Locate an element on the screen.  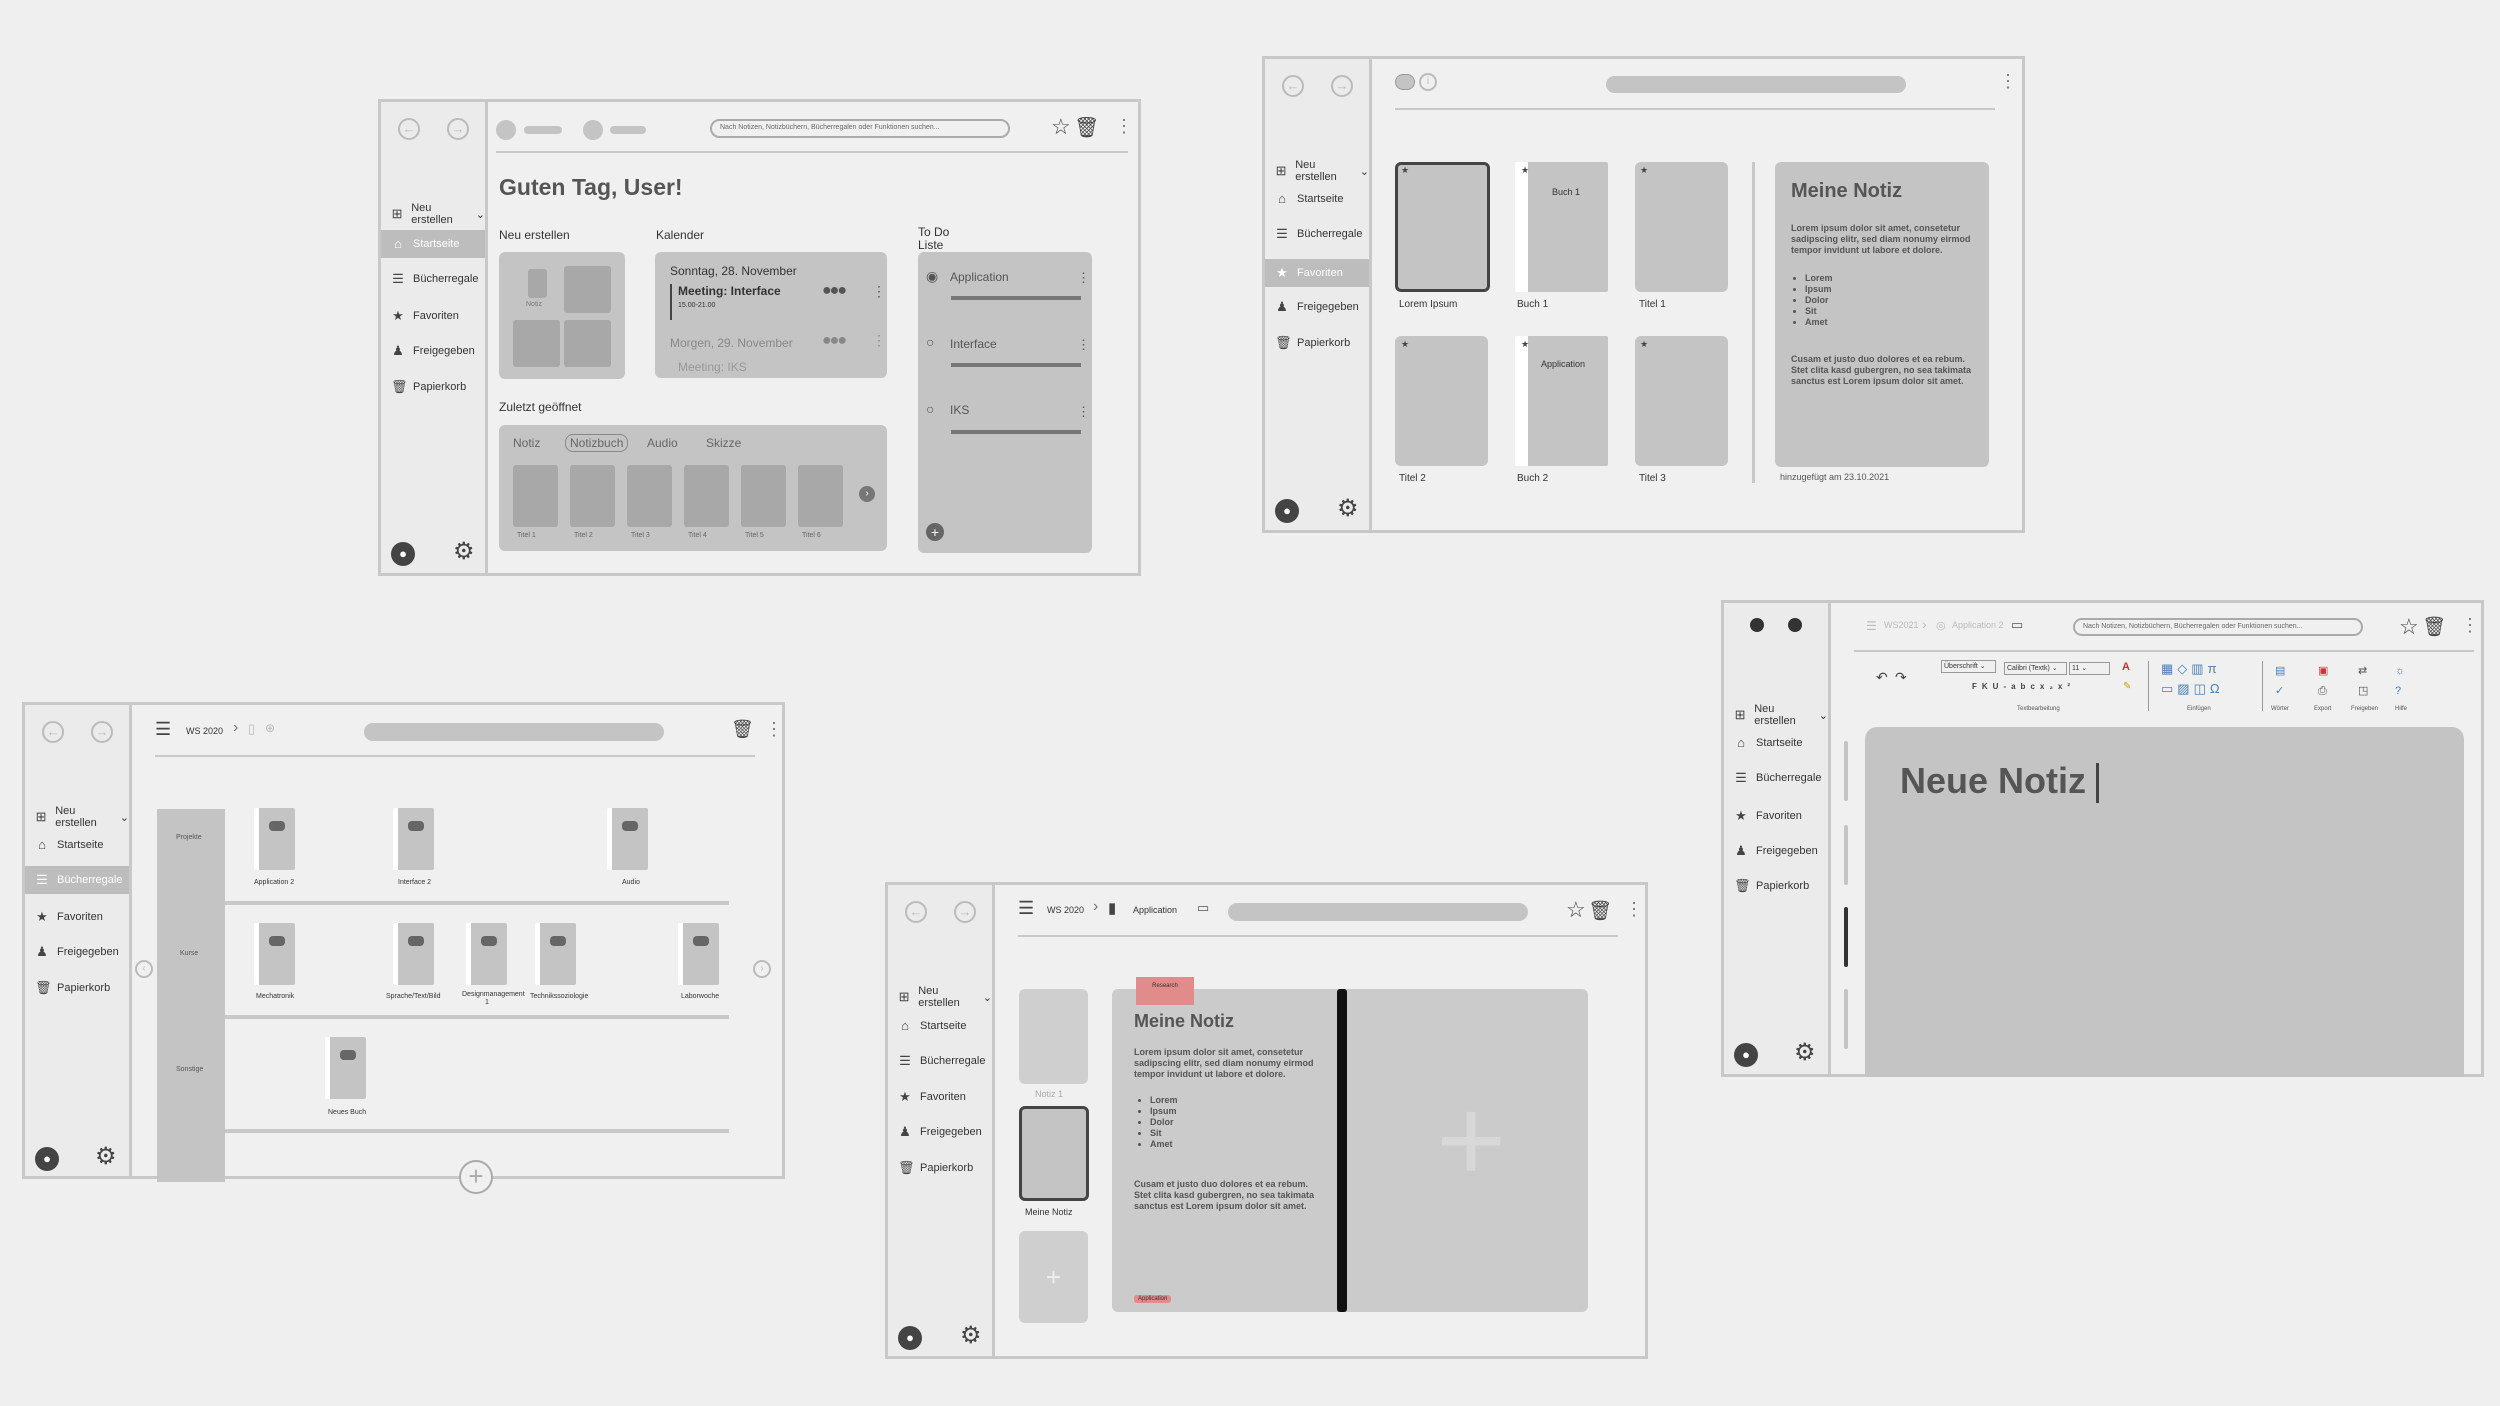
highlight-icon: ✎ is located at coordinates (2127, 686).